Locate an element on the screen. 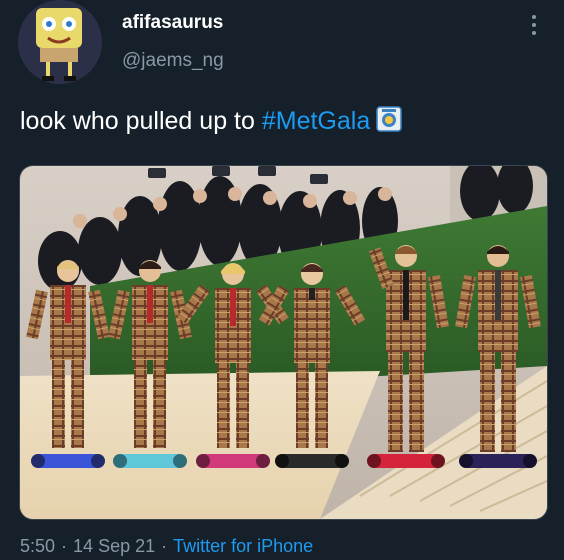 The image size is (564, 560). tweet-text: look who pulled up to #MetGala is located at coordinates (211, 121).